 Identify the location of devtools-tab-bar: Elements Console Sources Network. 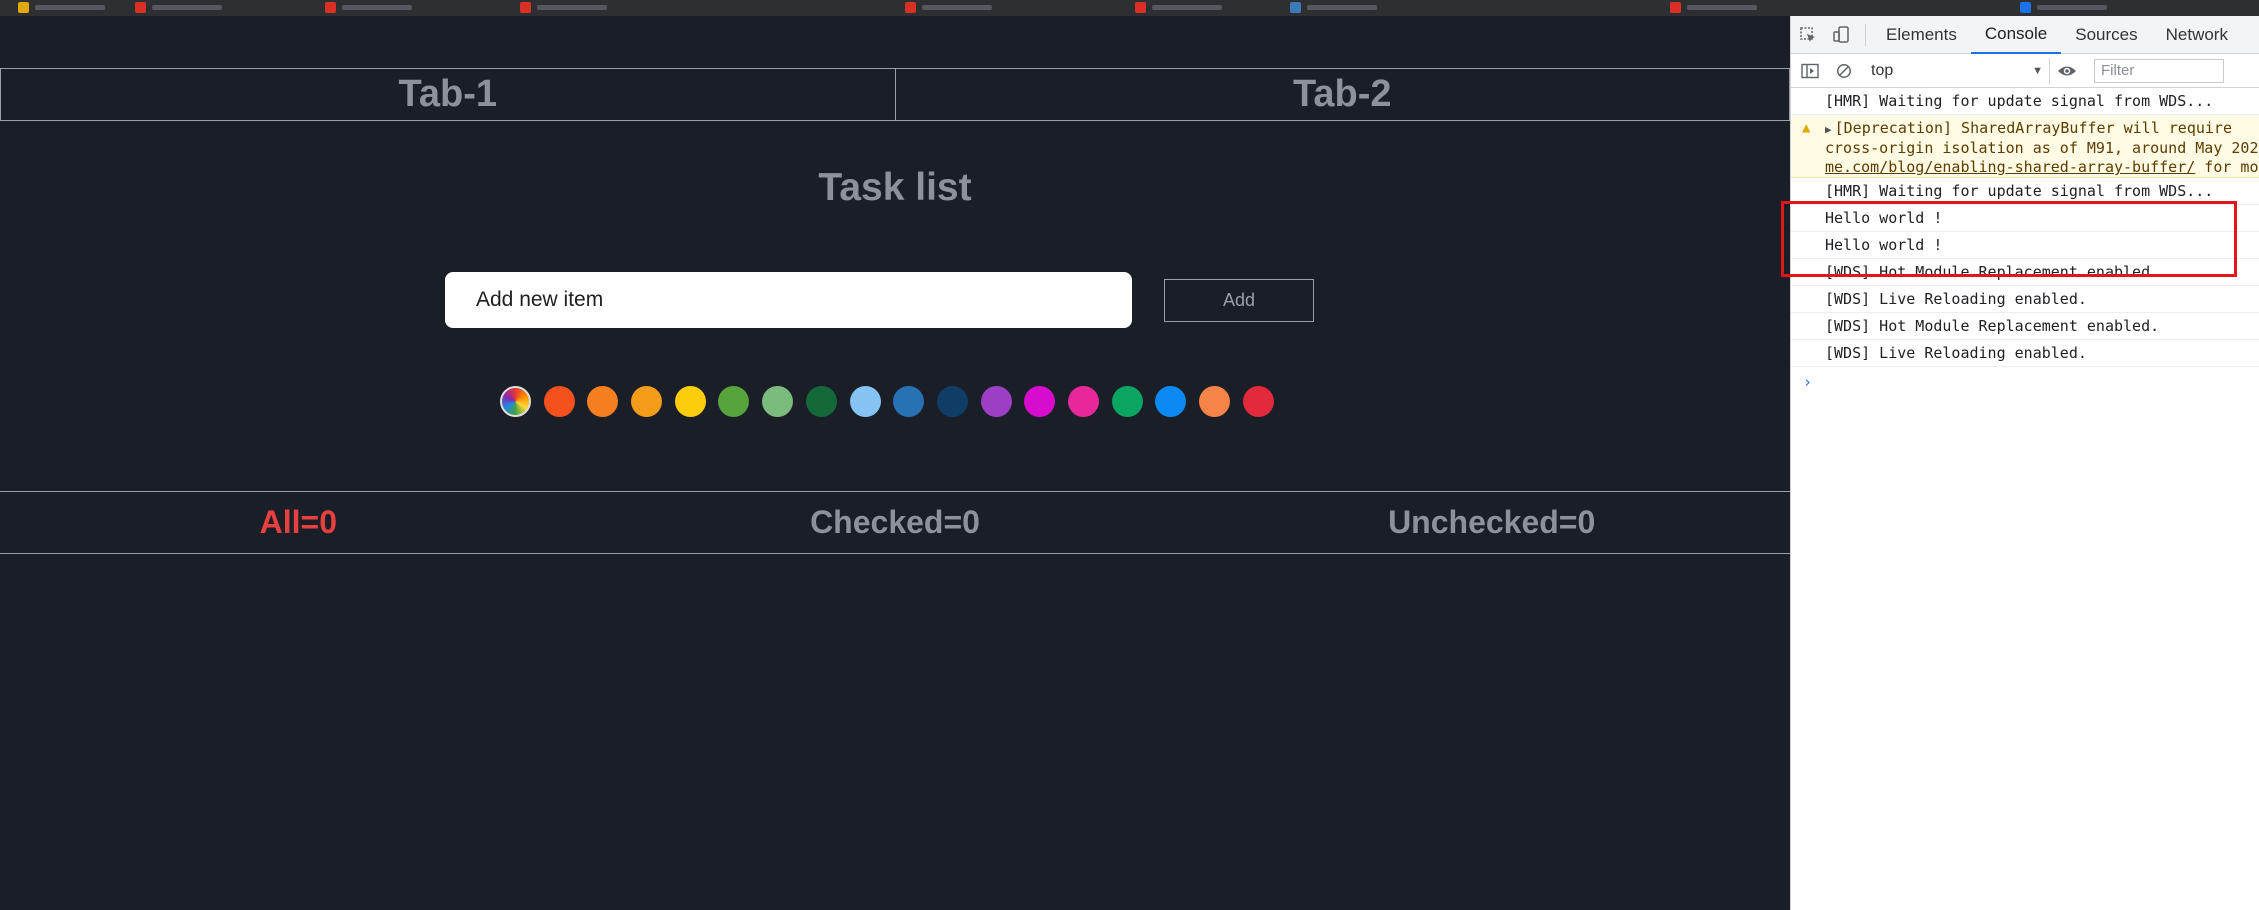
(2025, 35).